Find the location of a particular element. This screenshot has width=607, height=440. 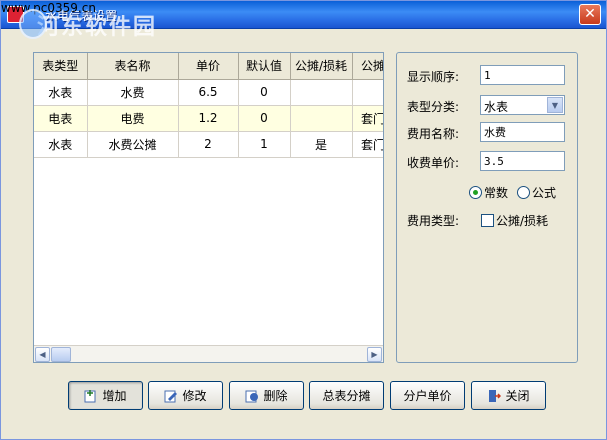

cell: 6.5 is located at coordinates (208, 92).